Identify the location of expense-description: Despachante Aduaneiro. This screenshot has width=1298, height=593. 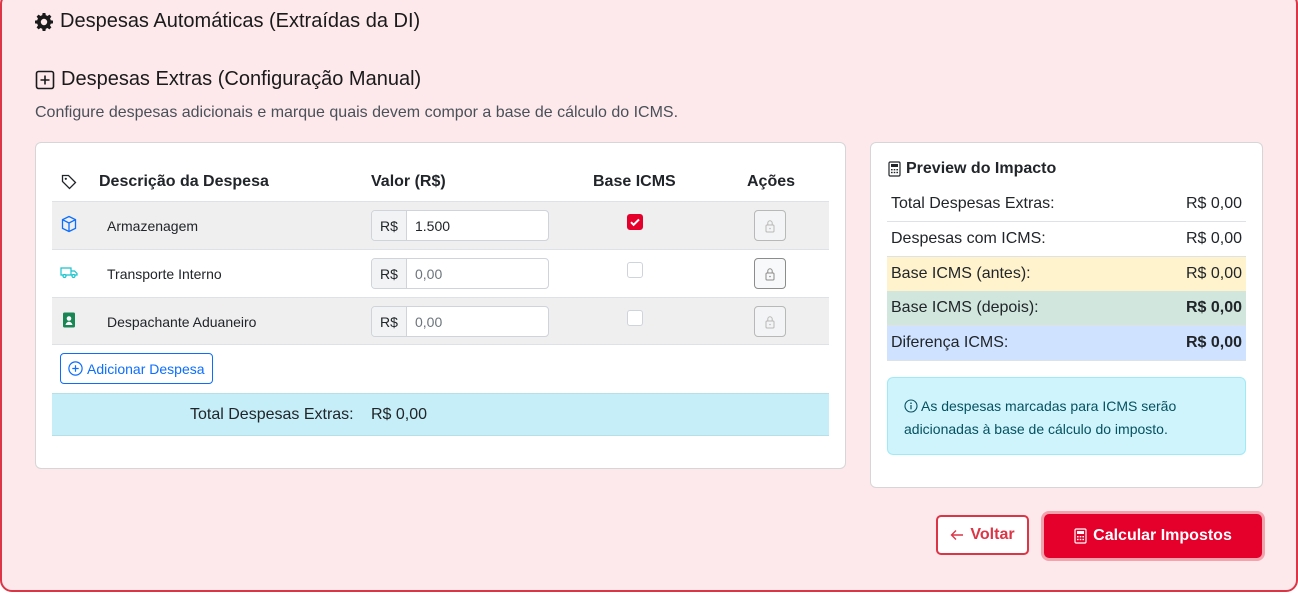
(182, 322).